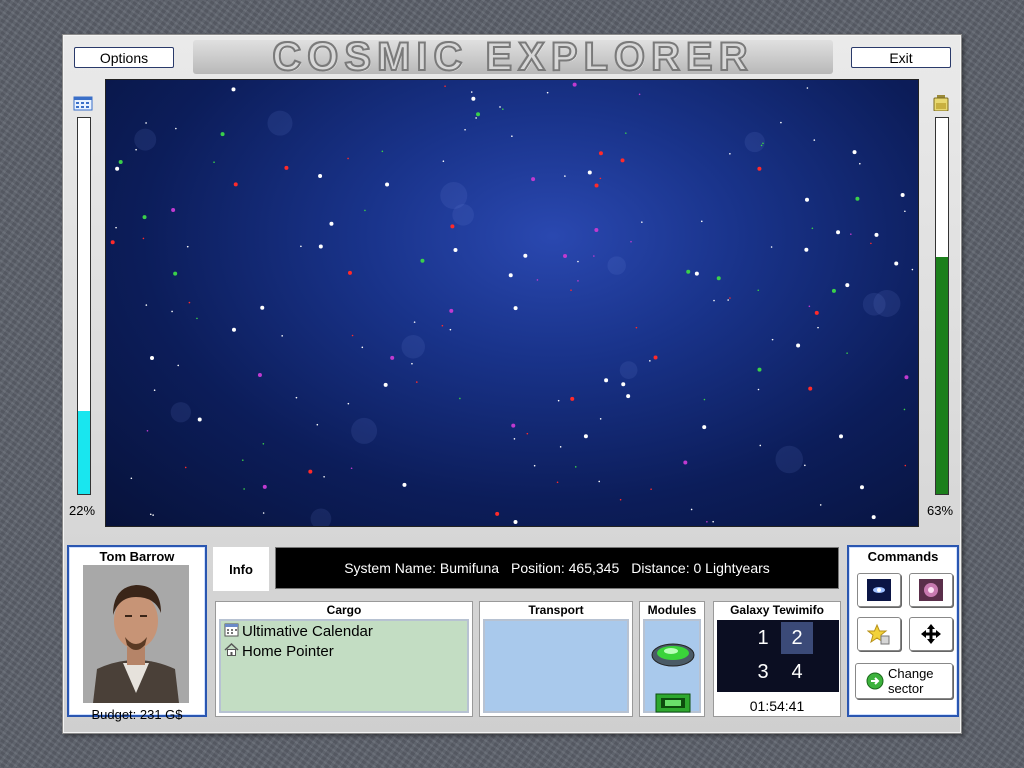 The image size is (1024, 768). What do you see at coordinates (241, 569) in the screenshot?
I see `info-tab: Info` at bounding box center [241, 569].